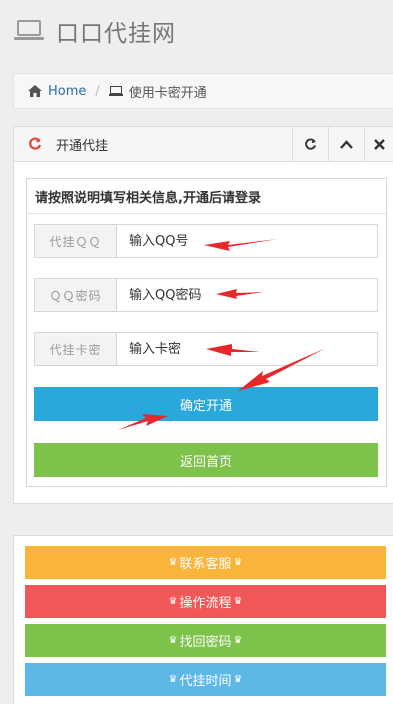 The image size is (393, 704). Describe the element at coordinates (75, 349) in the screenshot. I see `card-key-label: 代挂卡密` at that location.